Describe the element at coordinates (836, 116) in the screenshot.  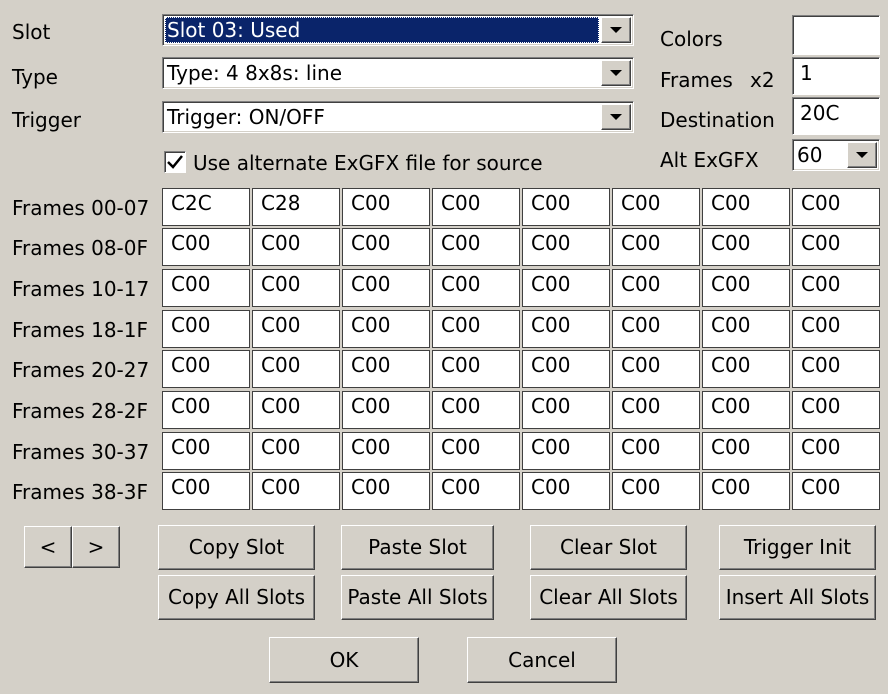
I see `destination-field: 20C` at that location.